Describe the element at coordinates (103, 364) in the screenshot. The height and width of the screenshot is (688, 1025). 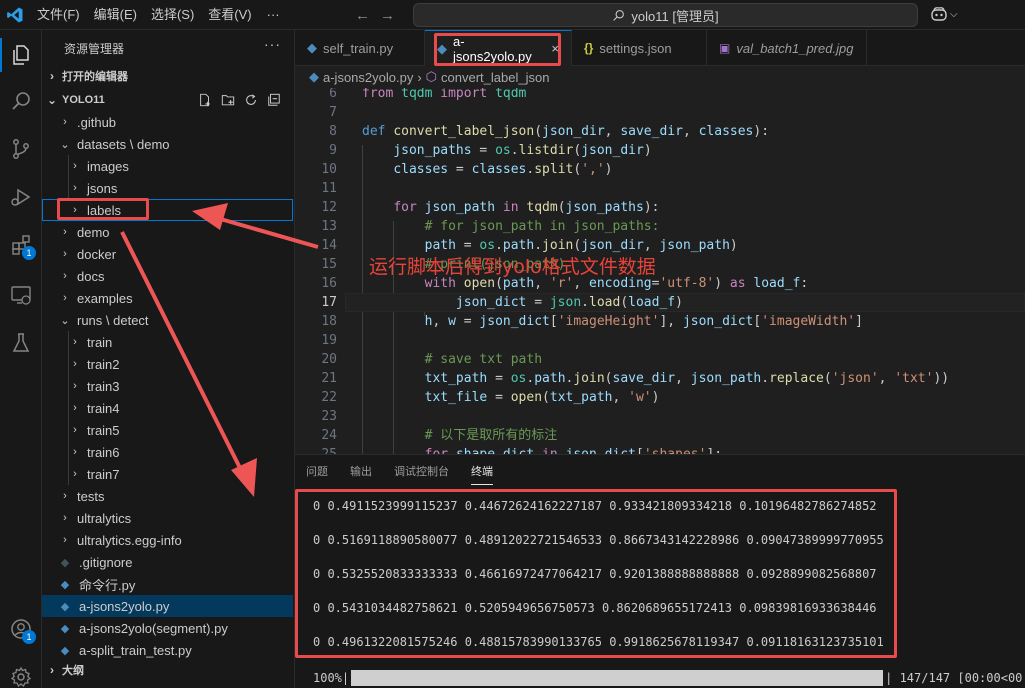
I see `tree-item-label: train2` at that location.